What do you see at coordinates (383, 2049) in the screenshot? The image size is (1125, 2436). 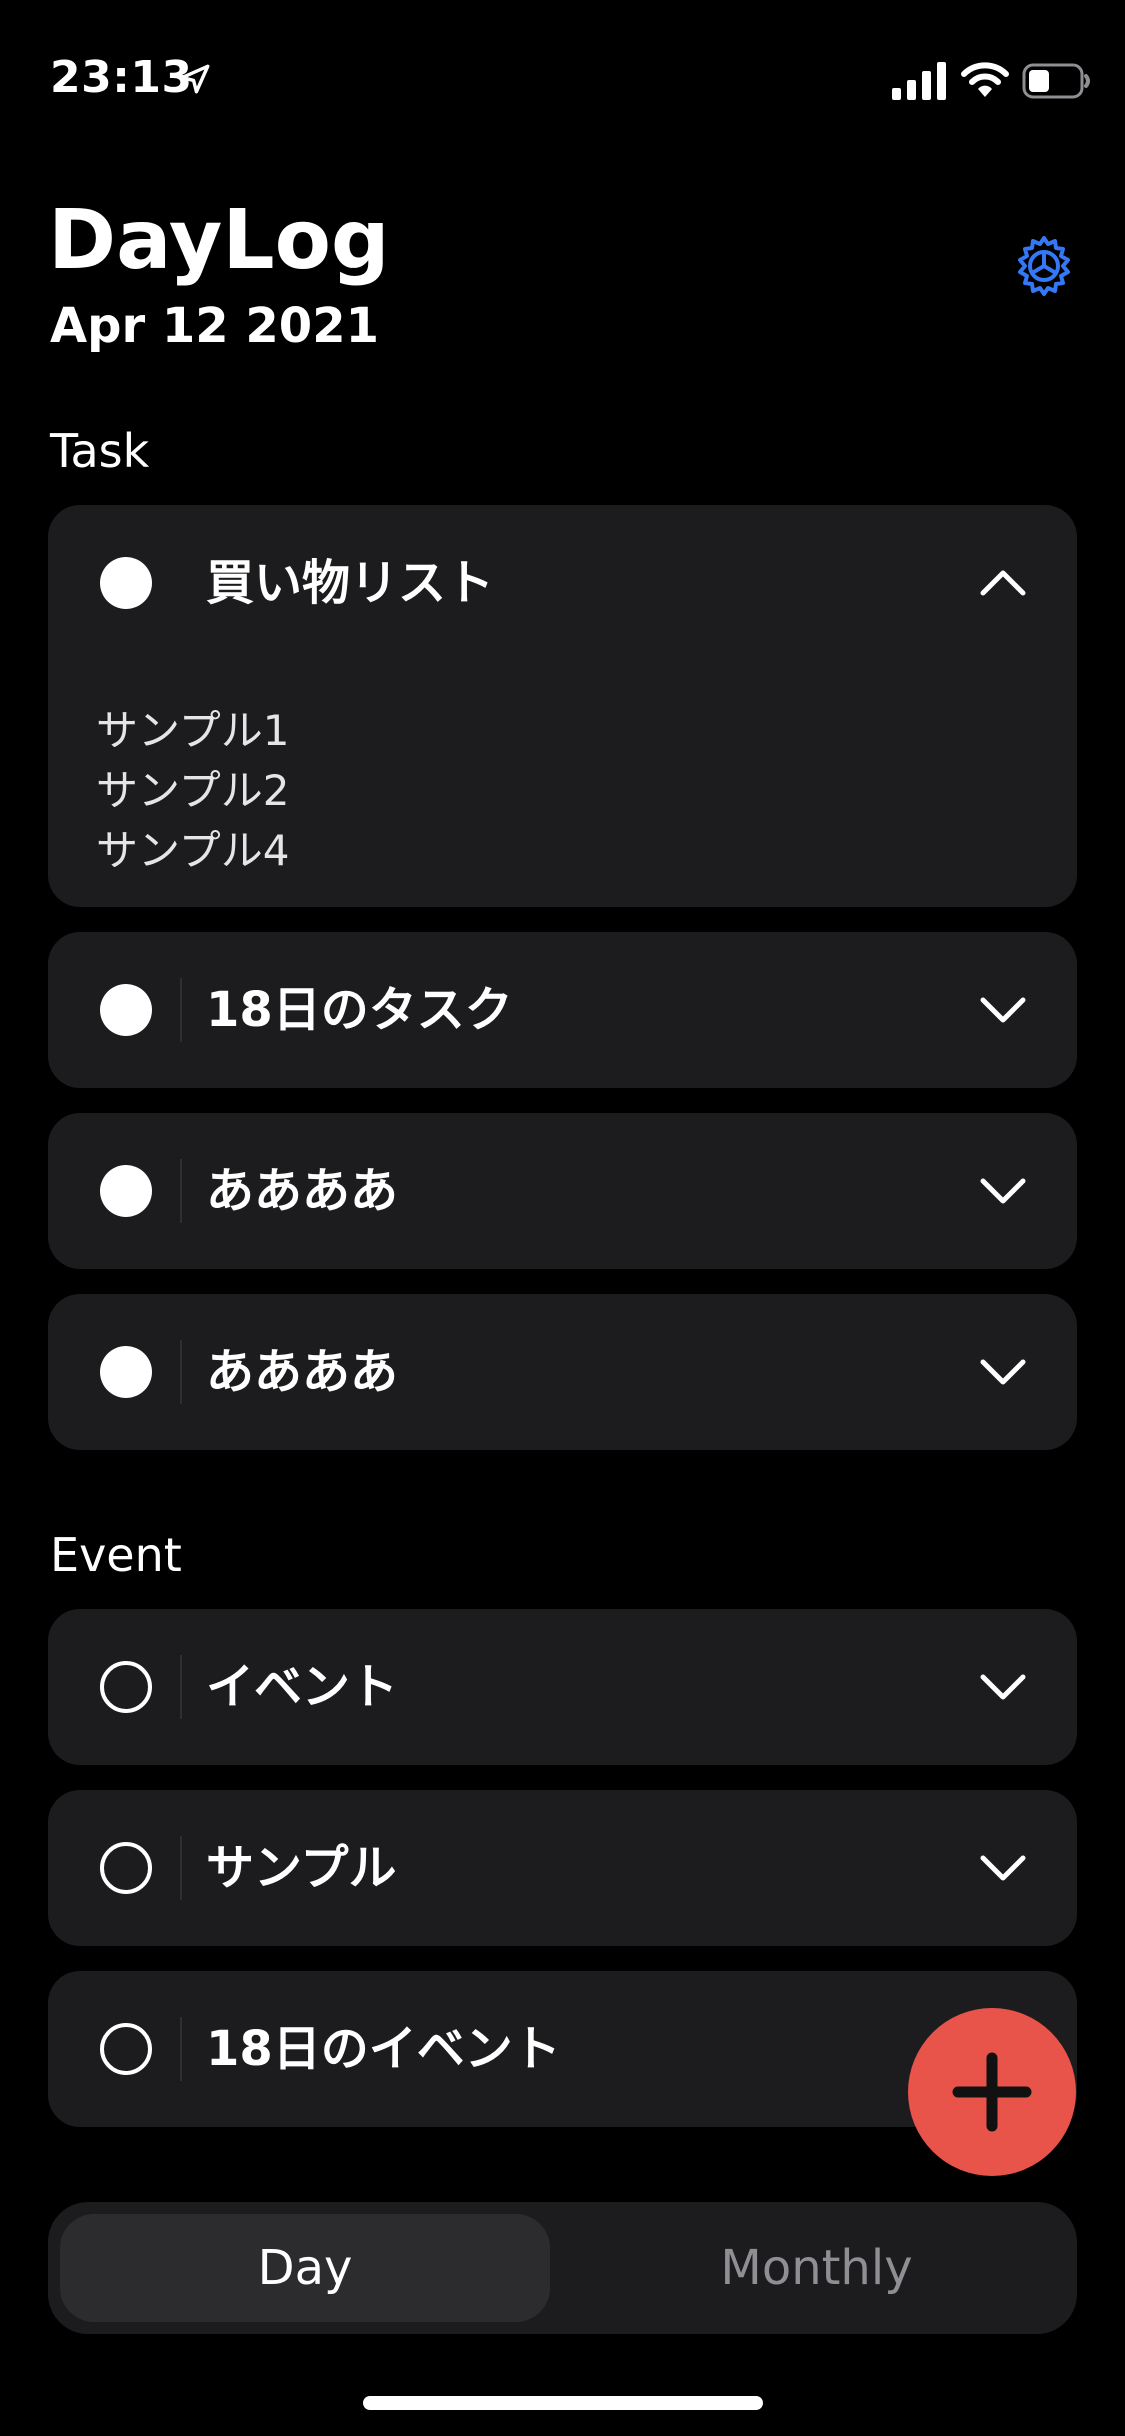 I see `event-title: 18日のイベント` at bounding box center [383, 2049].